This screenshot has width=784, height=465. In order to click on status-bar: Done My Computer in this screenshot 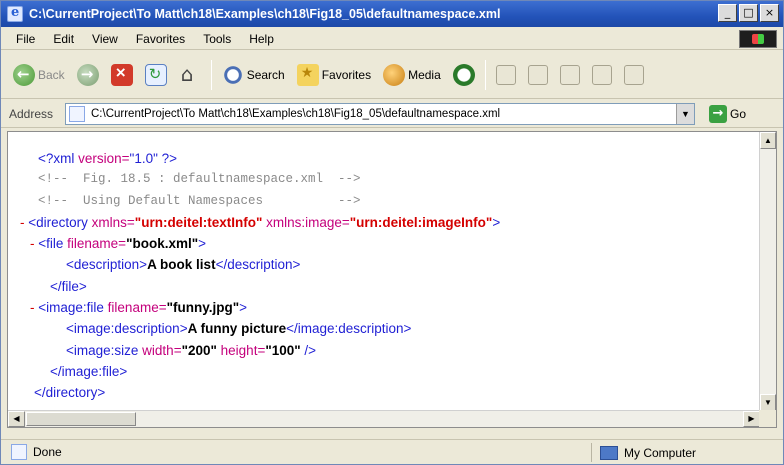, I will do `click(392, 451)`.